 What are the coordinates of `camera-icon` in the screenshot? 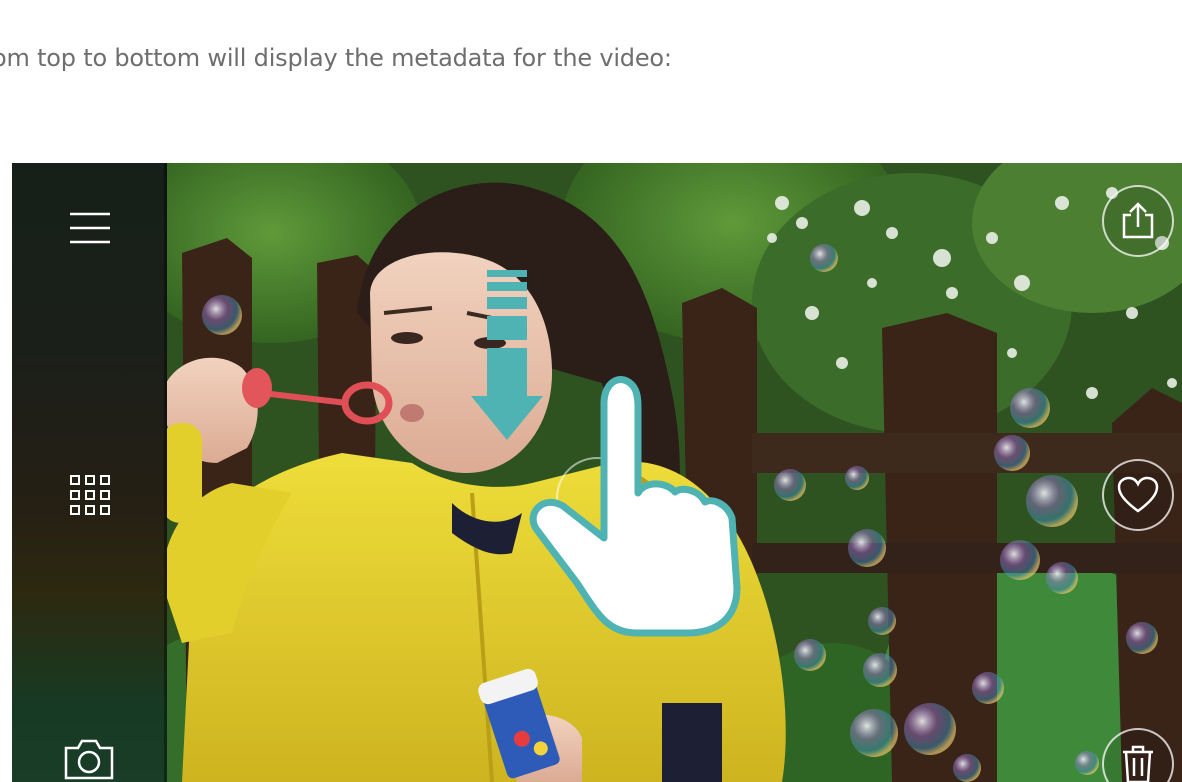 It's located at (89, 759).